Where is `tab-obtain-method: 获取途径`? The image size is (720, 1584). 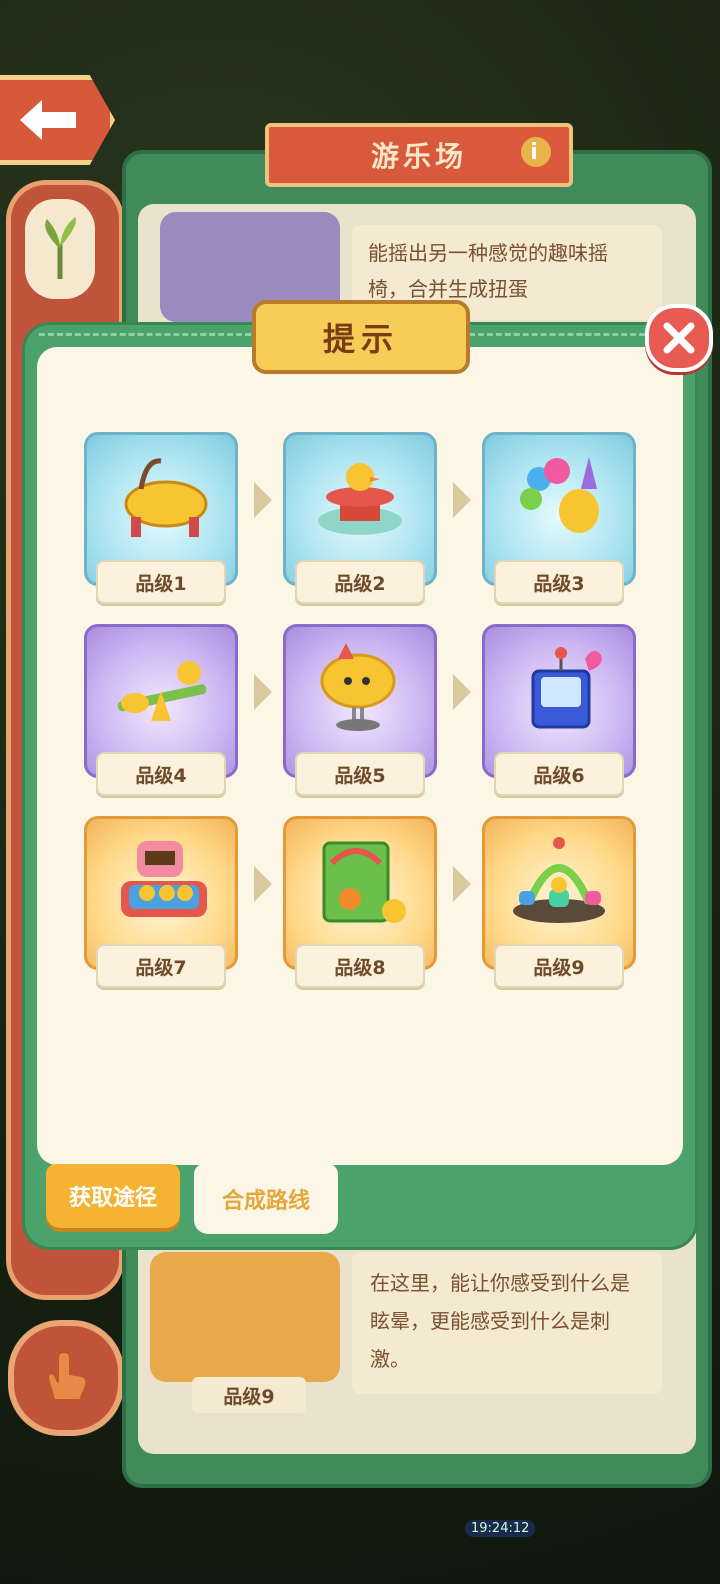 tab-obtain-method: 获取途径 is located at coordinates (113, 1196).